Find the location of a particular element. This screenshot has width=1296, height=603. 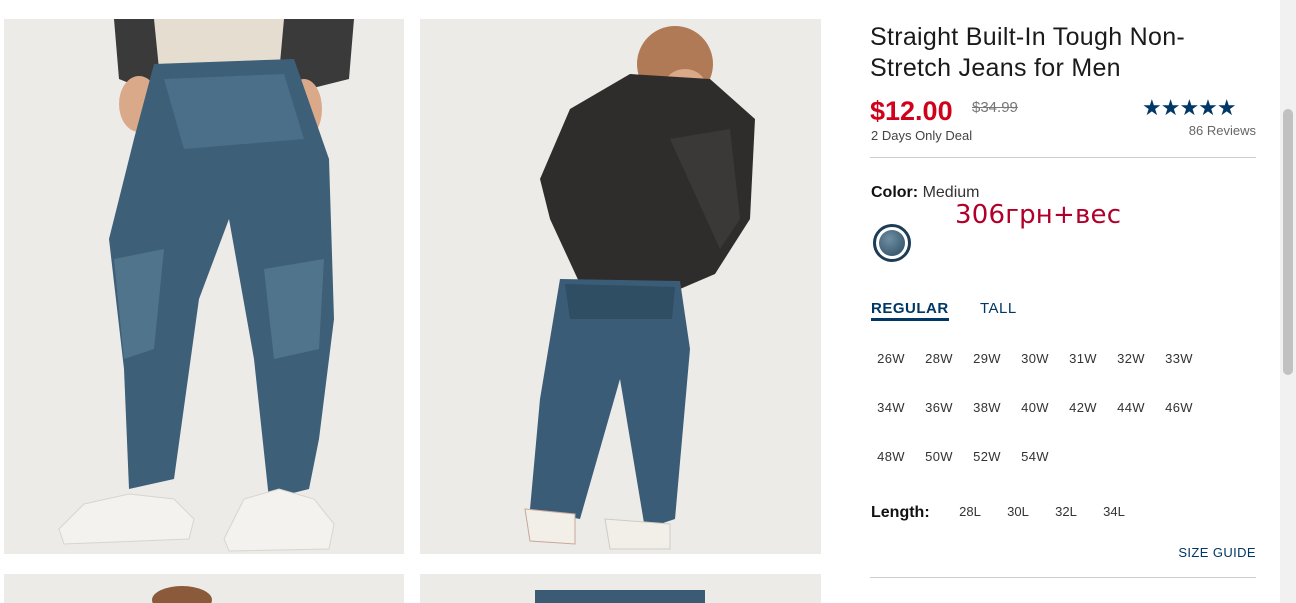

size-option: 26W is located at coordinates (891, 358).